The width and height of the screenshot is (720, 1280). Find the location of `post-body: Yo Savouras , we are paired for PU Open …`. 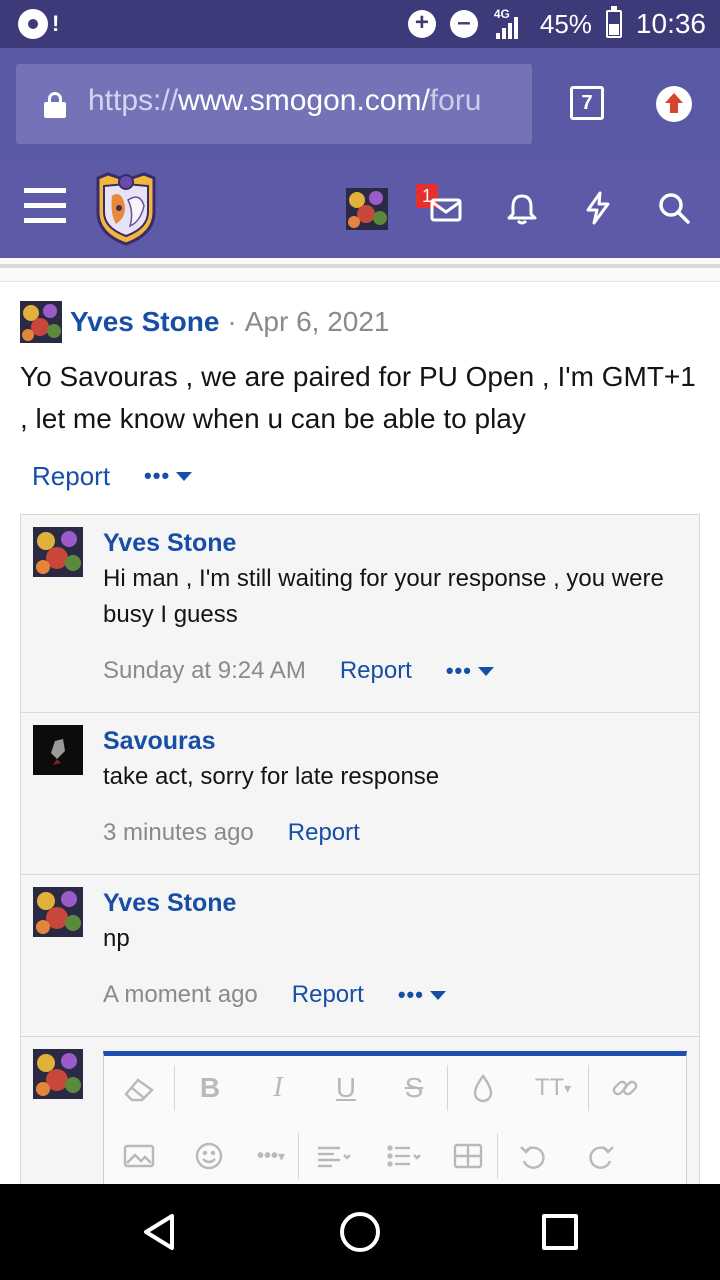

post-body: Yo Savouras , we are paired for PU Open … is located at coordinates (358, 397).